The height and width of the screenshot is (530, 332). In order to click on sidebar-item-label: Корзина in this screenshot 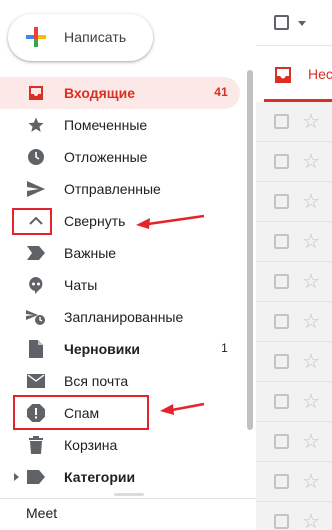, I will do `click(91, 445)`.